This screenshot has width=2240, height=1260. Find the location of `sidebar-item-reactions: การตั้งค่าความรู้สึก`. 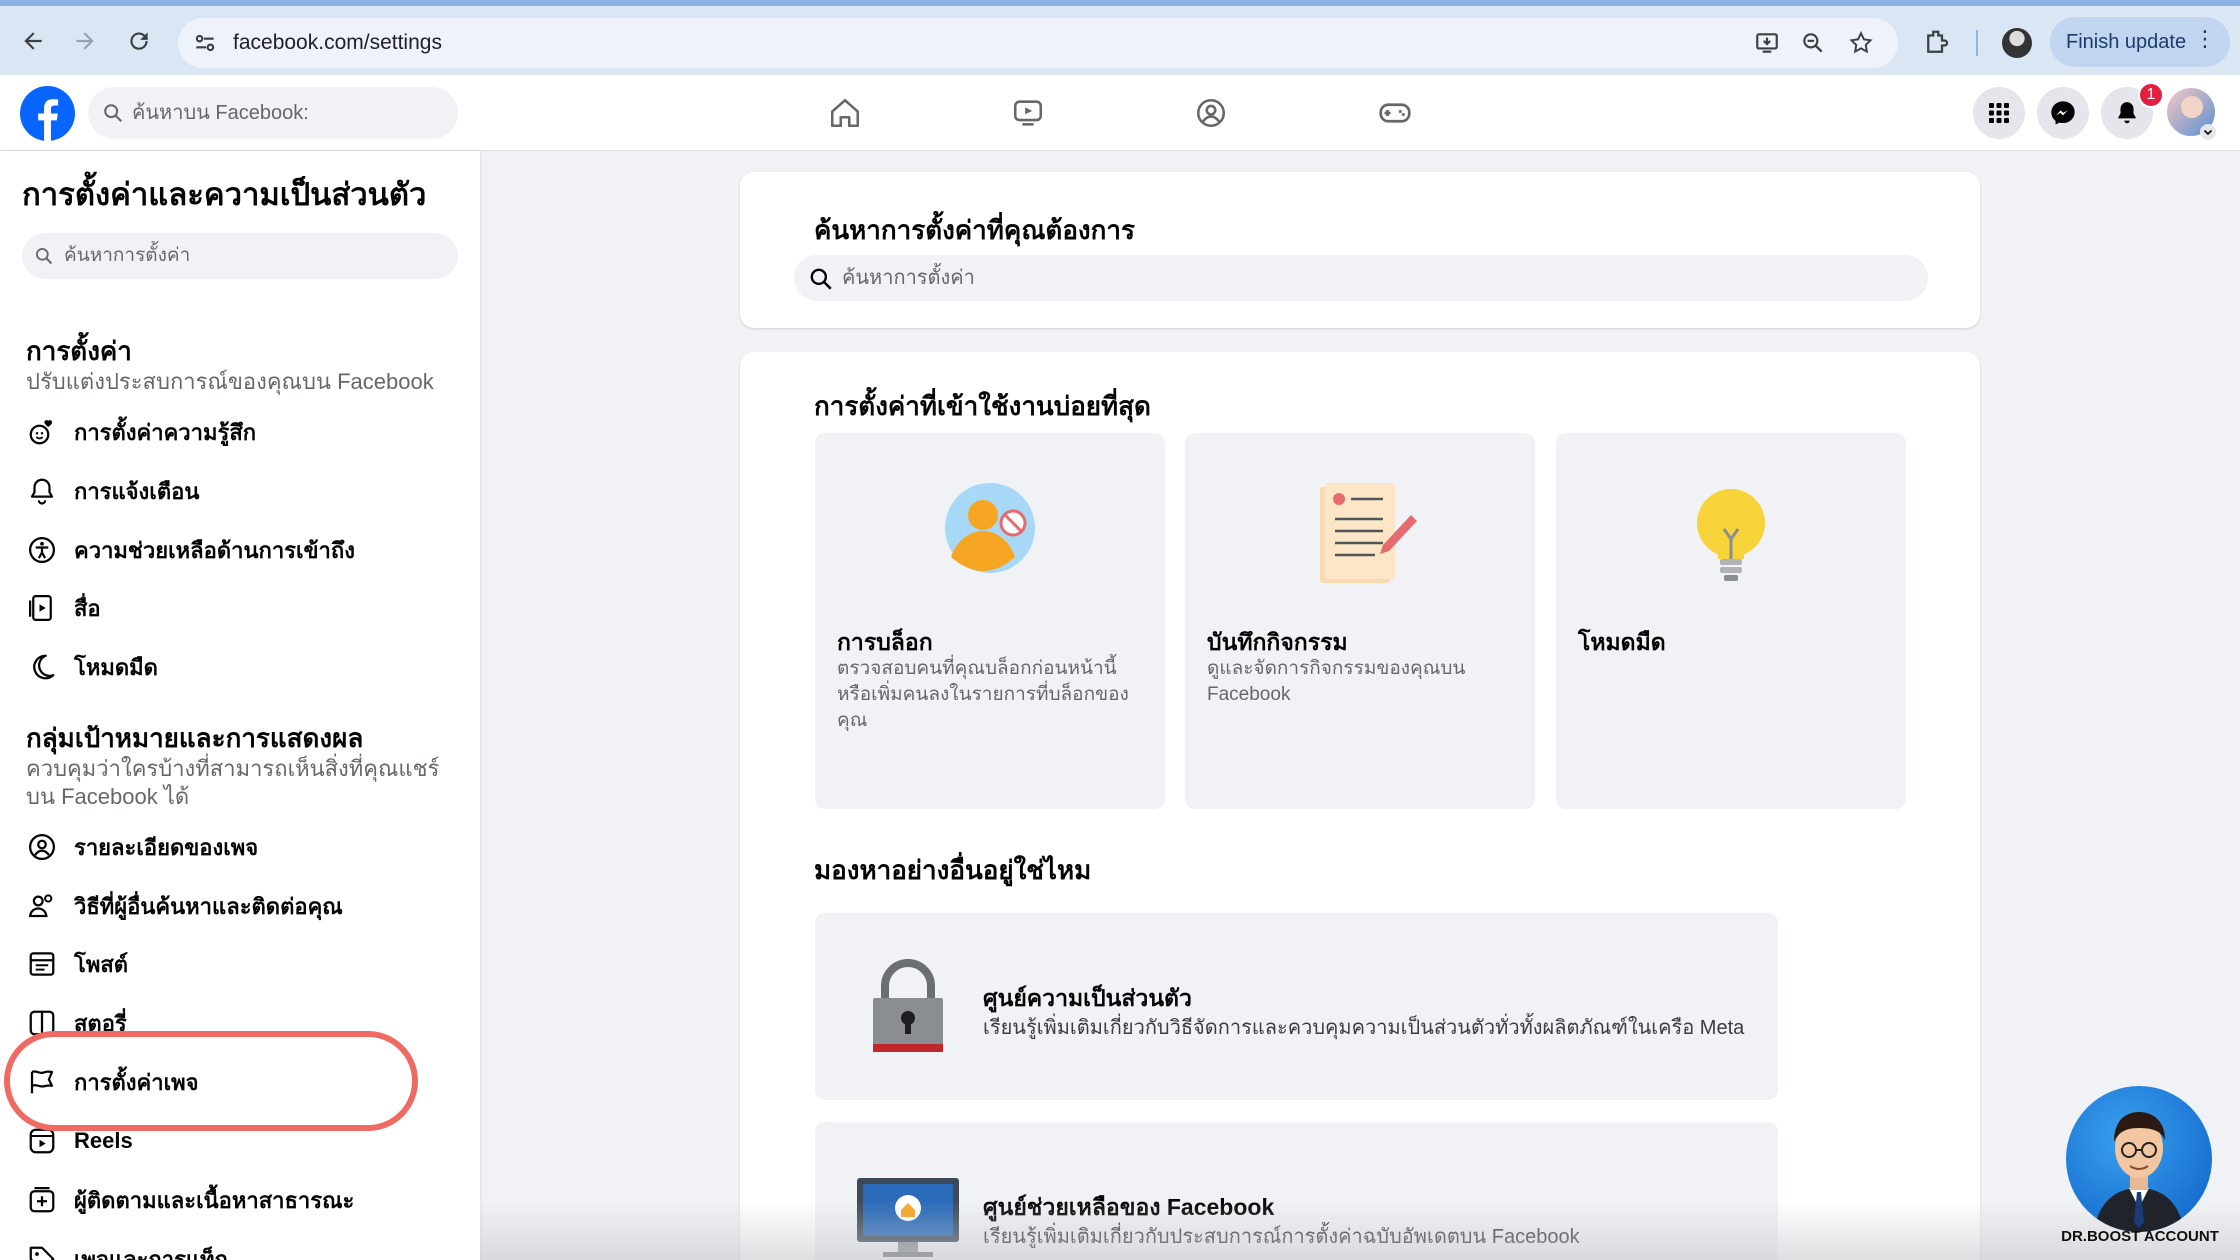

sidebar-item-reactions: การตั้งค่าความรู้สึก is located at coordinates (239, 432).